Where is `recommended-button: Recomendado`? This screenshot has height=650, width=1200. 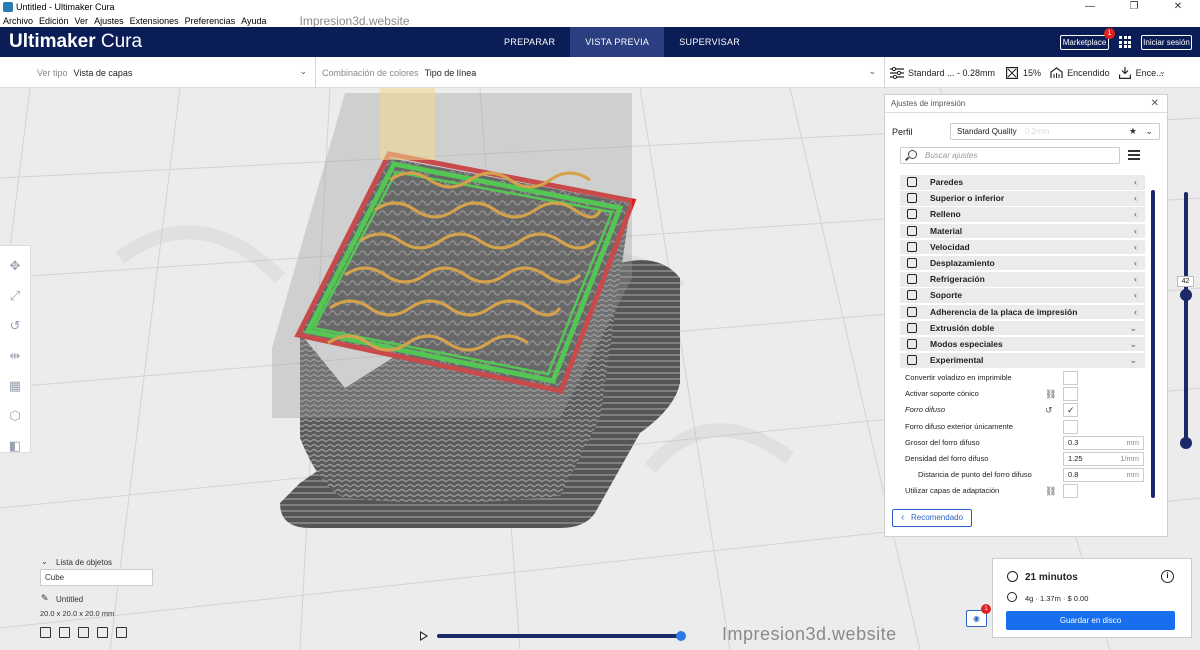
recommended-button: Recomendado is located at coordinates (932, 518).